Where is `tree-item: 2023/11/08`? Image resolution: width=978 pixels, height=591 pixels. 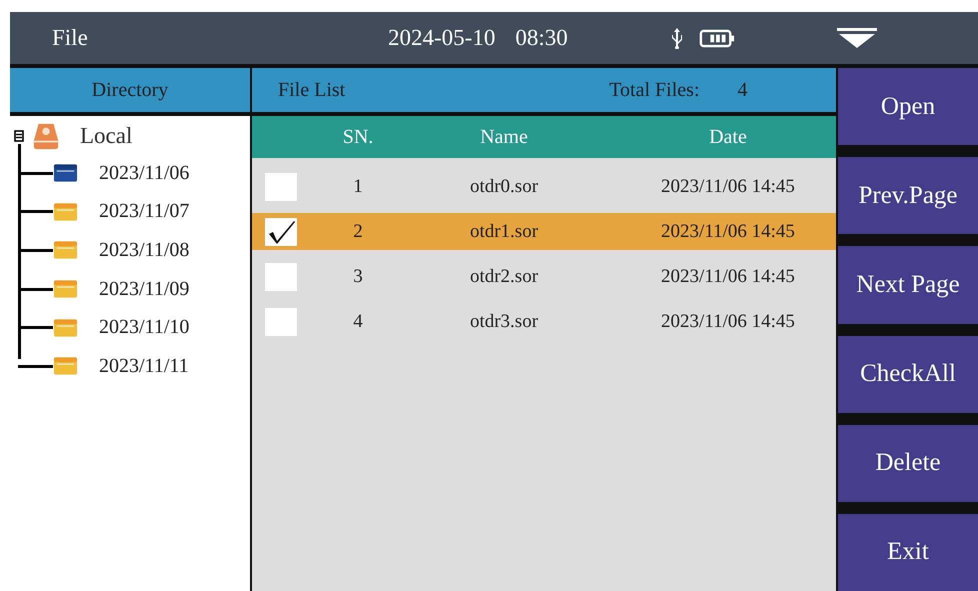
tree-item: 2023/11/08 is located at coordinates (144, 250).